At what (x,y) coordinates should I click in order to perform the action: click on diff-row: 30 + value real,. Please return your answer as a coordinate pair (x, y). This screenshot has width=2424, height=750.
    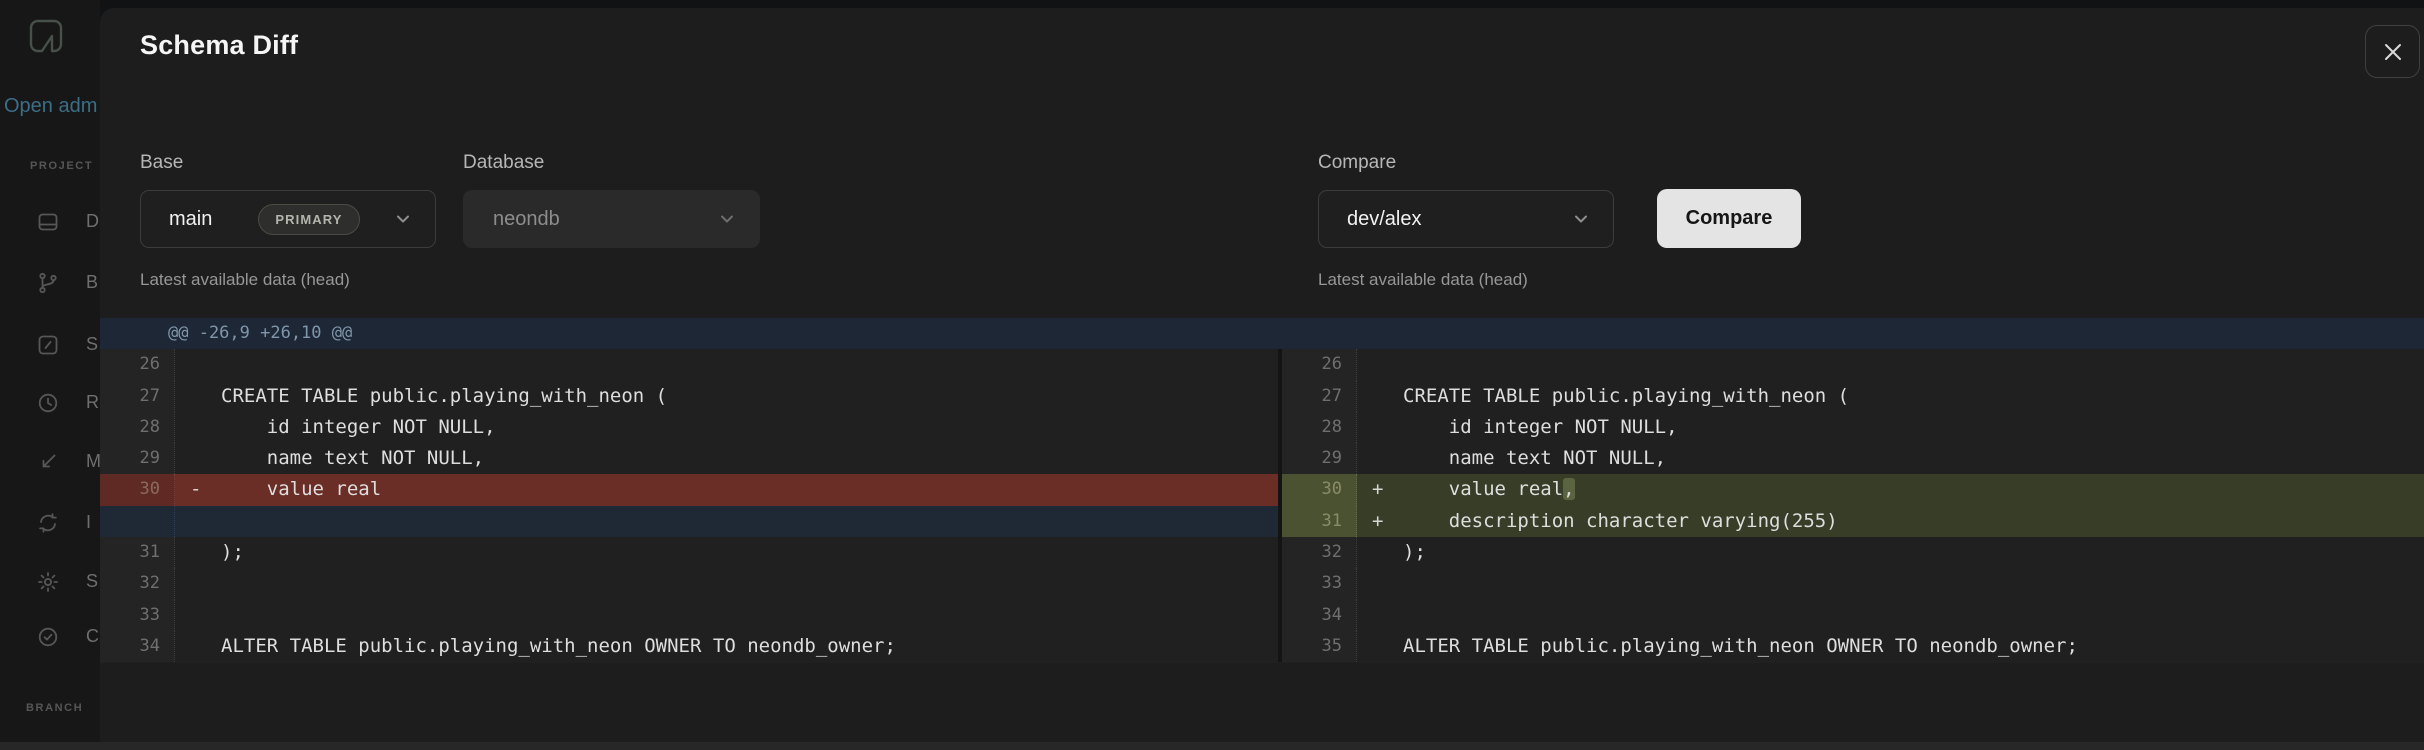
    Looking at the image, I should click on (1853, 490).